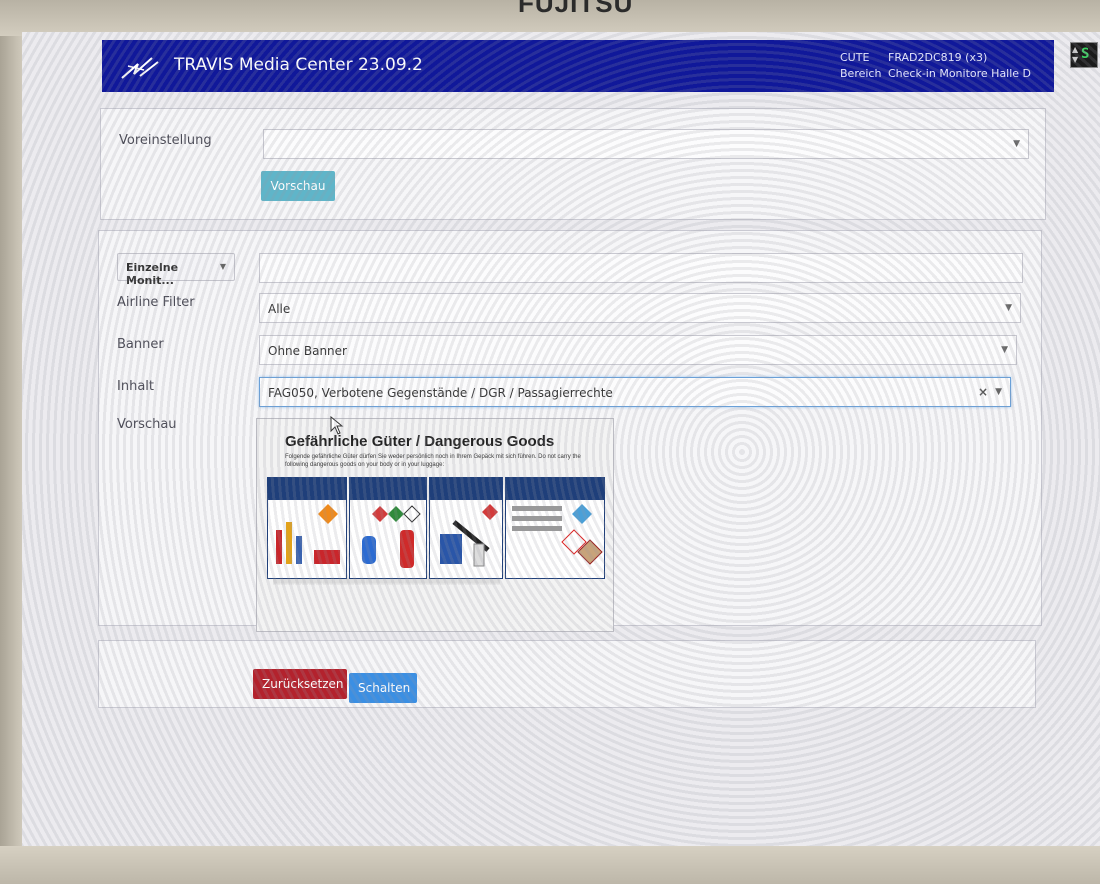 Image resolution: width=1100 pixels, height=884 pixels. Describe the element at coordinates (983, 392) in the screenshot. I see `clear-icon: ×` at that location.